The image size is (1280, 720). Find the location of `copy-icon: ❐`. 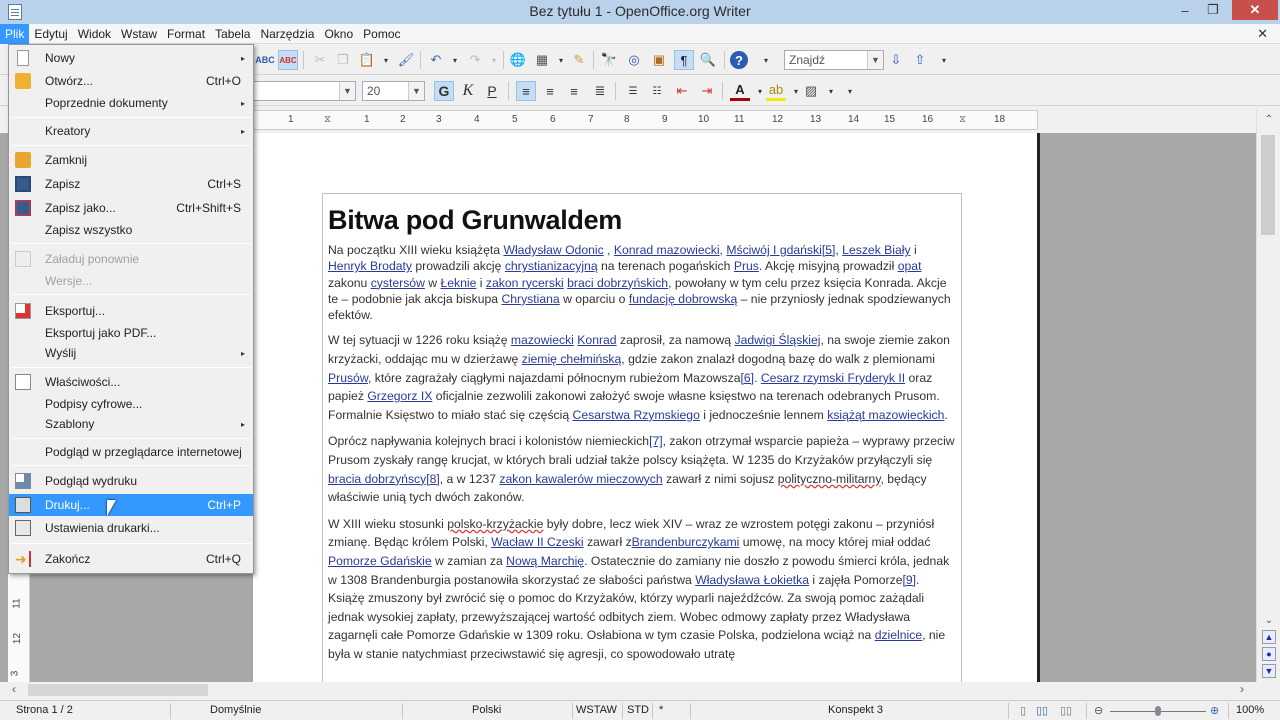

copy-icon: ❐ is located at coordinates (343, 60).